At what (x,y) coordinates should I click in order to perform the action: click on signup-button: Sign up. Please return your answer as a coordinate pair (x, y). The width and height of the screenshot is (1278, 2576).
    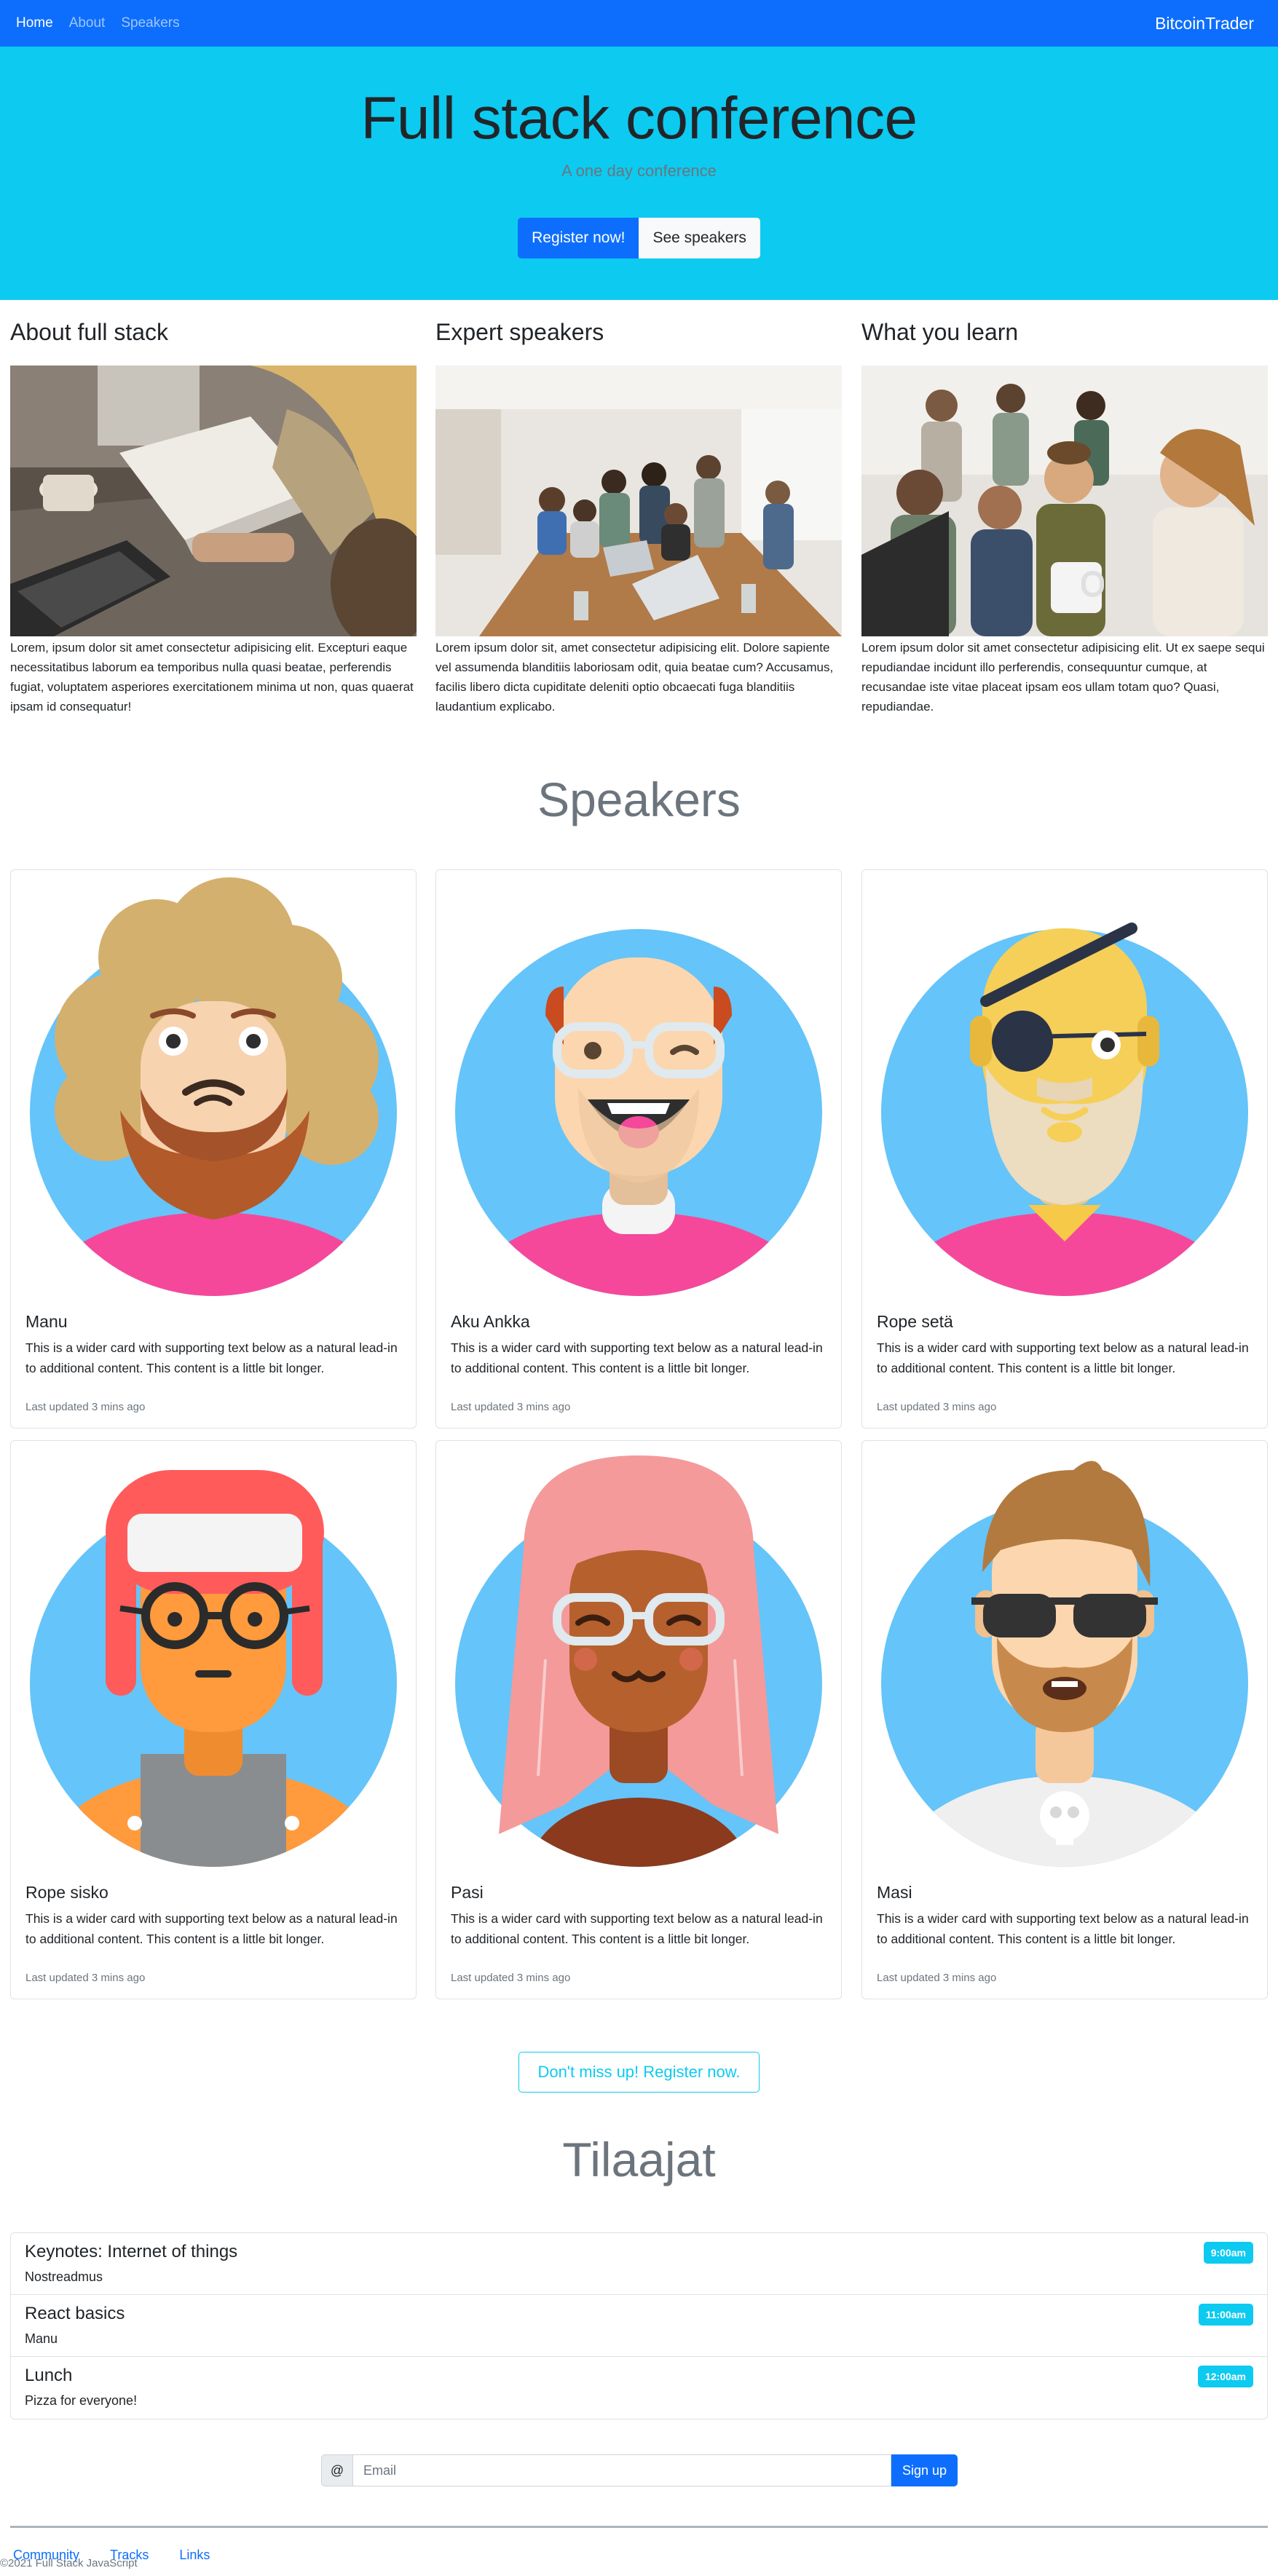
    Looking at the image, I should click on (924, 2470).